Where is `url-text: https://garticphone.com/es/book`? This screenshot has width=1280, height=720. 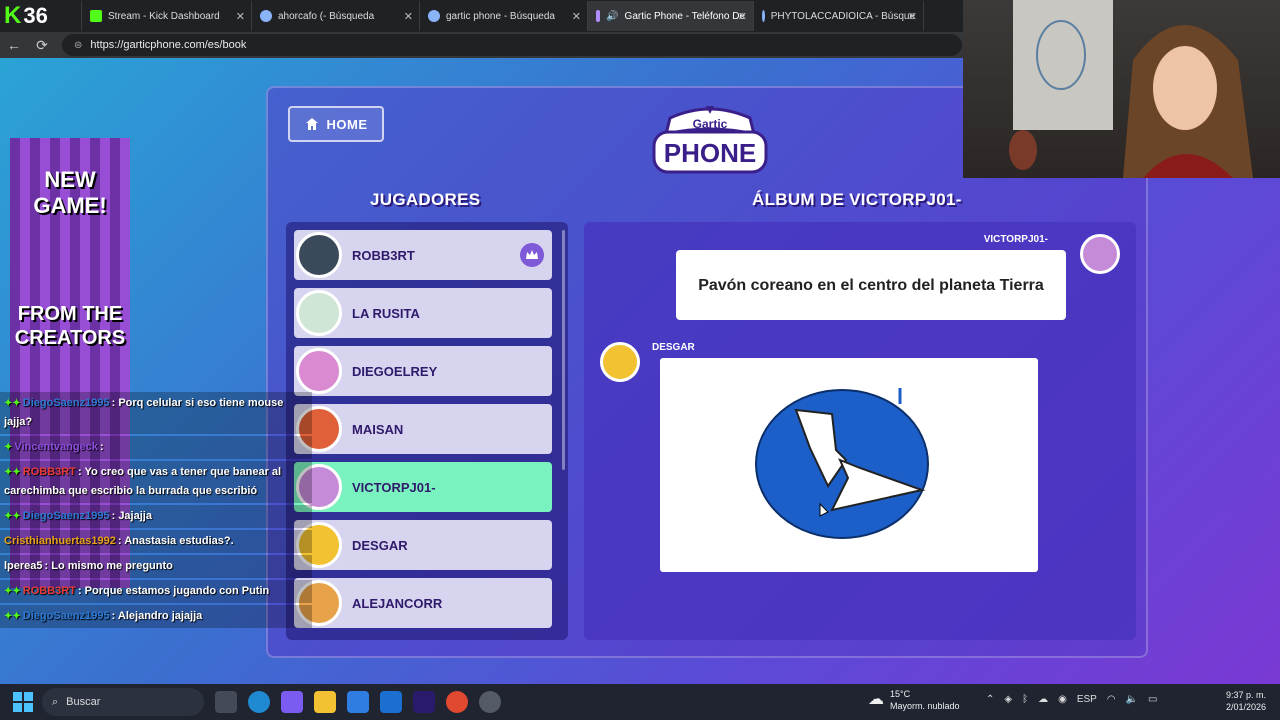
url-text: https://garticphone.com/es/book is located at coordinates (168, 45).